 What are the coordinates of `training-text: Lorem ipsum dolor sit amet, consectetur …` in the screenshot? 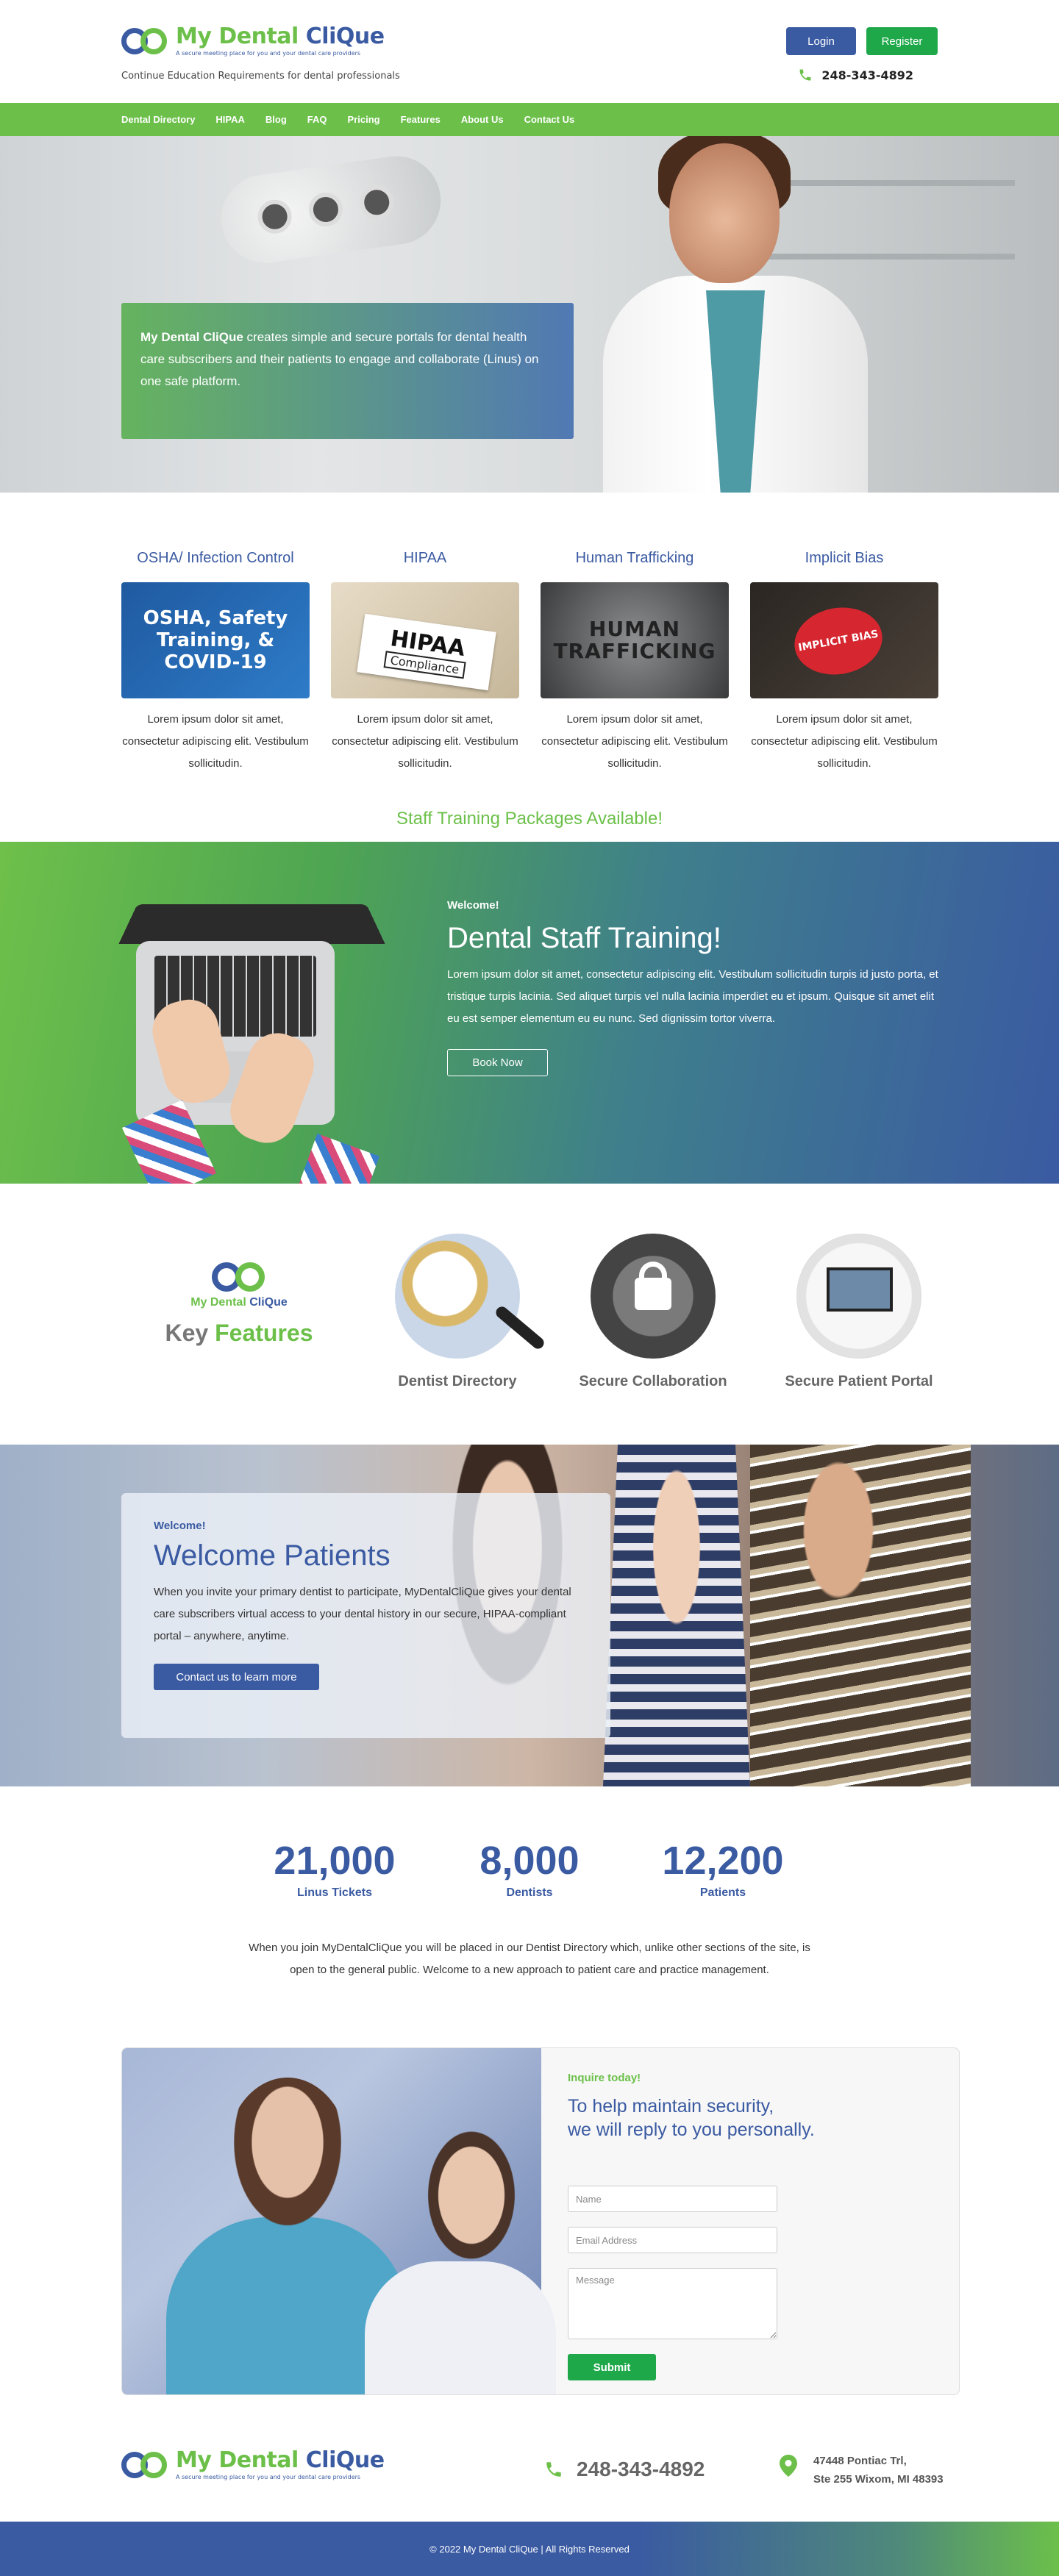 It's located at (692, 997).